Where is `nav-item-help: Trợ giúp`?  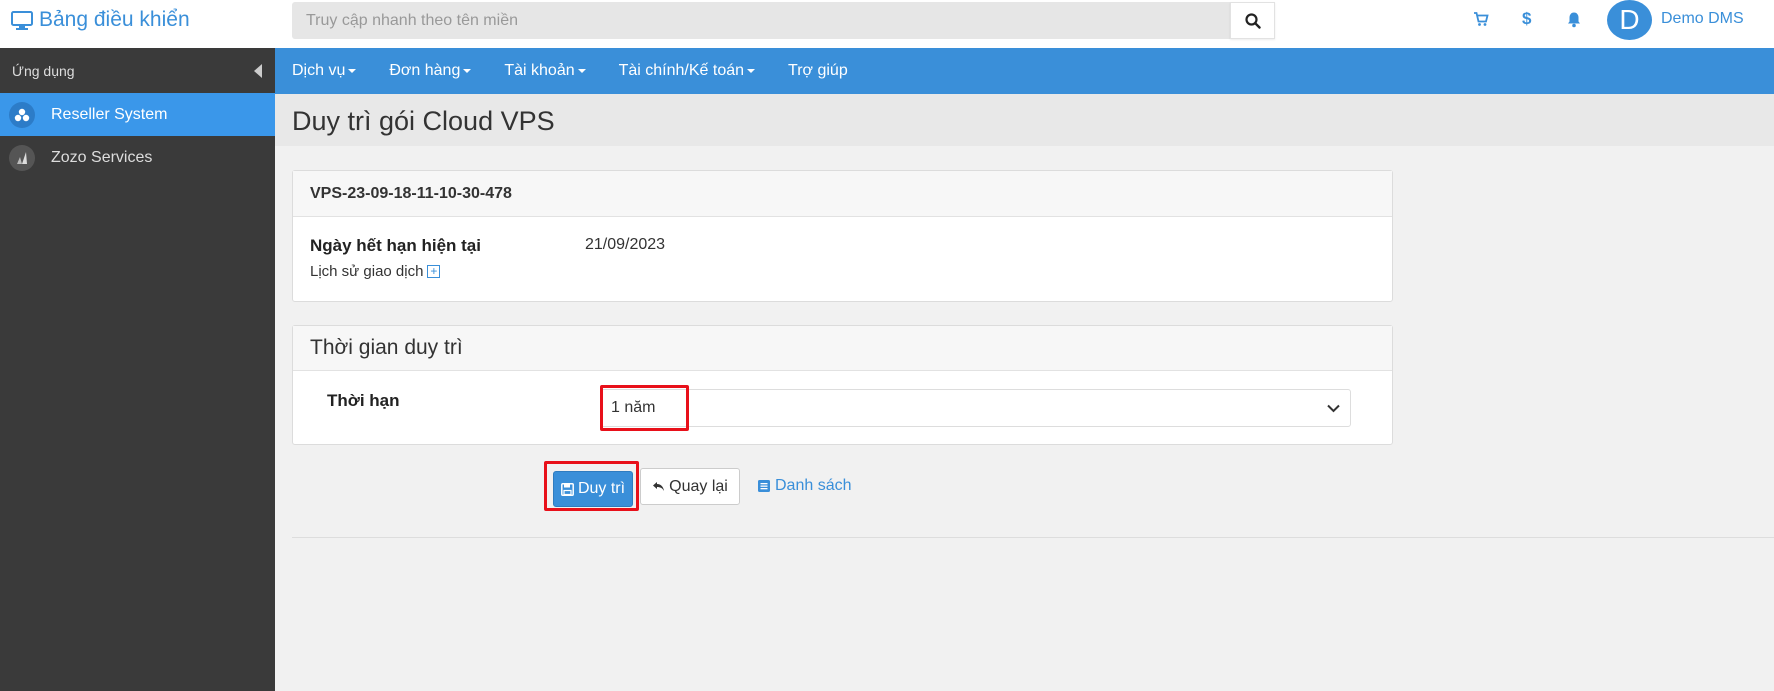
nav-item-help: Trợ giúp is located at coordinates (818, 71).